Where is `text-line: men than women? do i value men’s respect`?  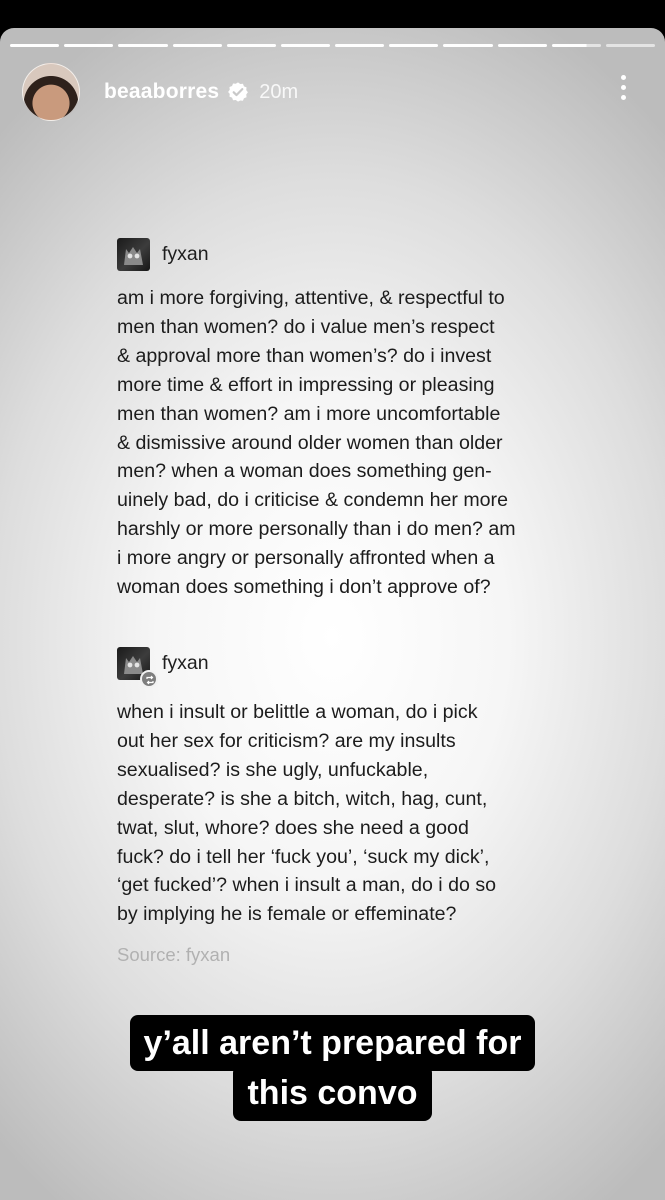 text-line: men than women? do i value men’s respect is located at coordinates (306, 326).